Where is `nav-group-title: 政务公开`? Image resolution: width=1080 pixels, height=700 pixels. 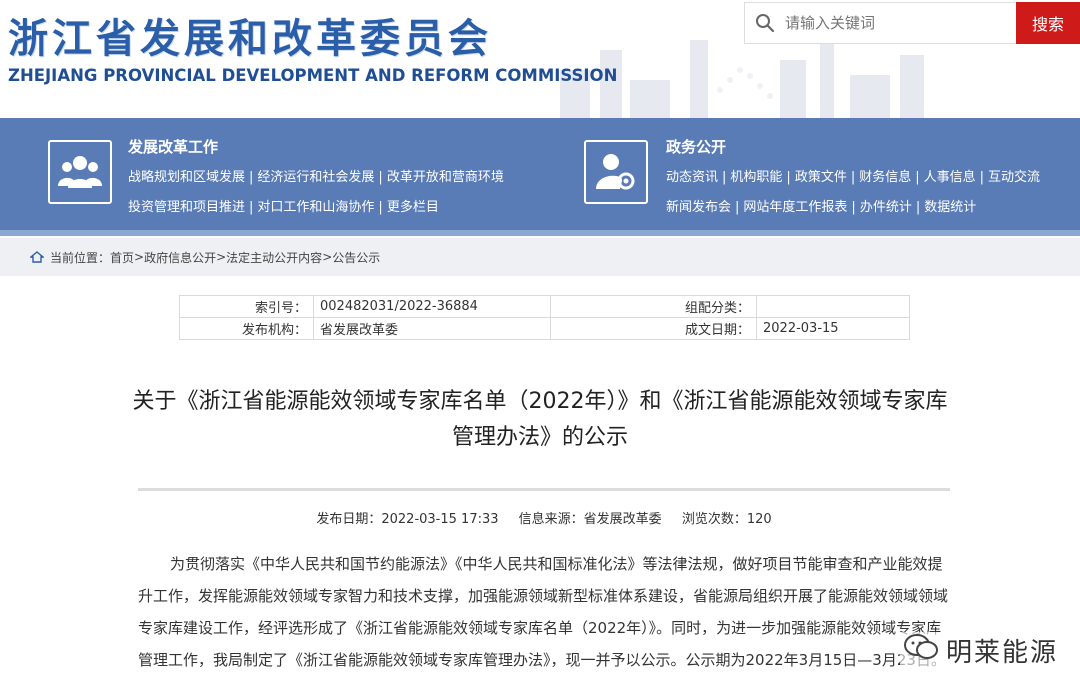
nav-group-title: 政务公开 is located at coordinates (696, 146).